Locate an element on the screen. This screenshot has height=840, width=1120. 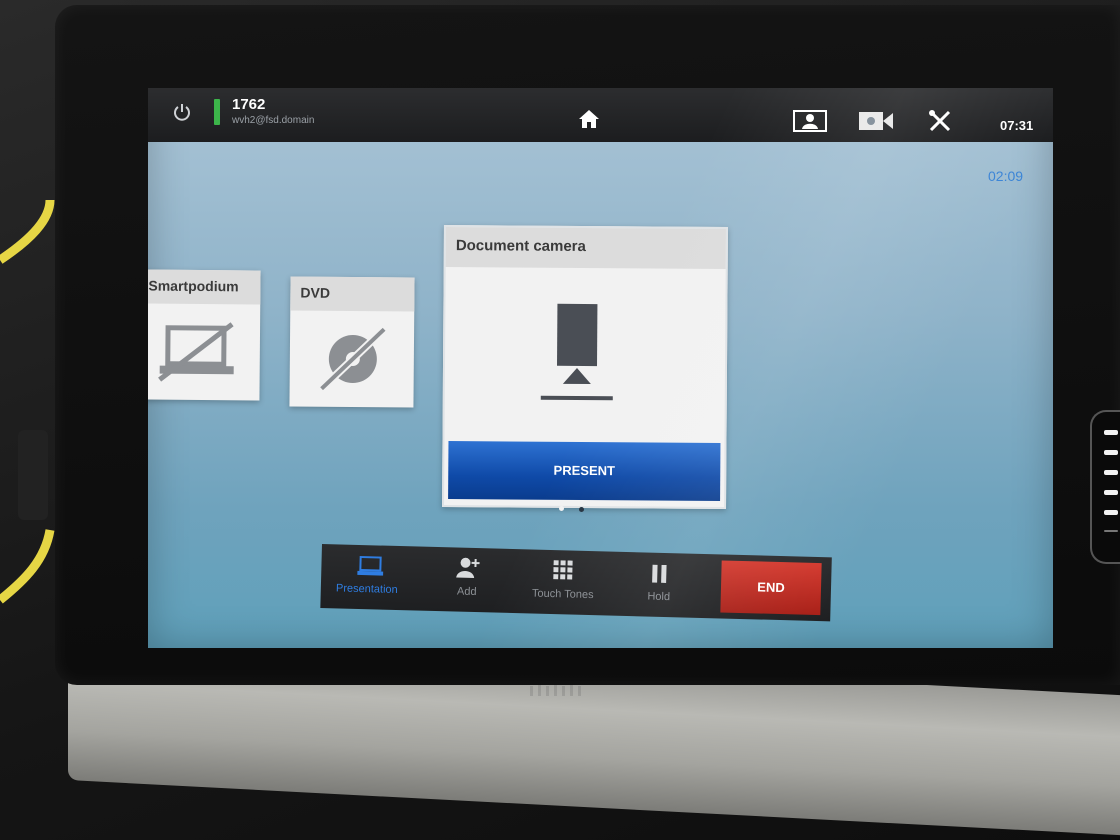
yellow-cable is located at coordinates (27, 402).